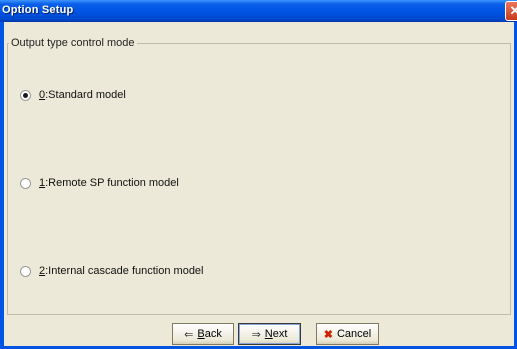 This screenshot has height=349, width=517. I want to click on option-text-2: :Internal cascade function model, so click(124, 271).